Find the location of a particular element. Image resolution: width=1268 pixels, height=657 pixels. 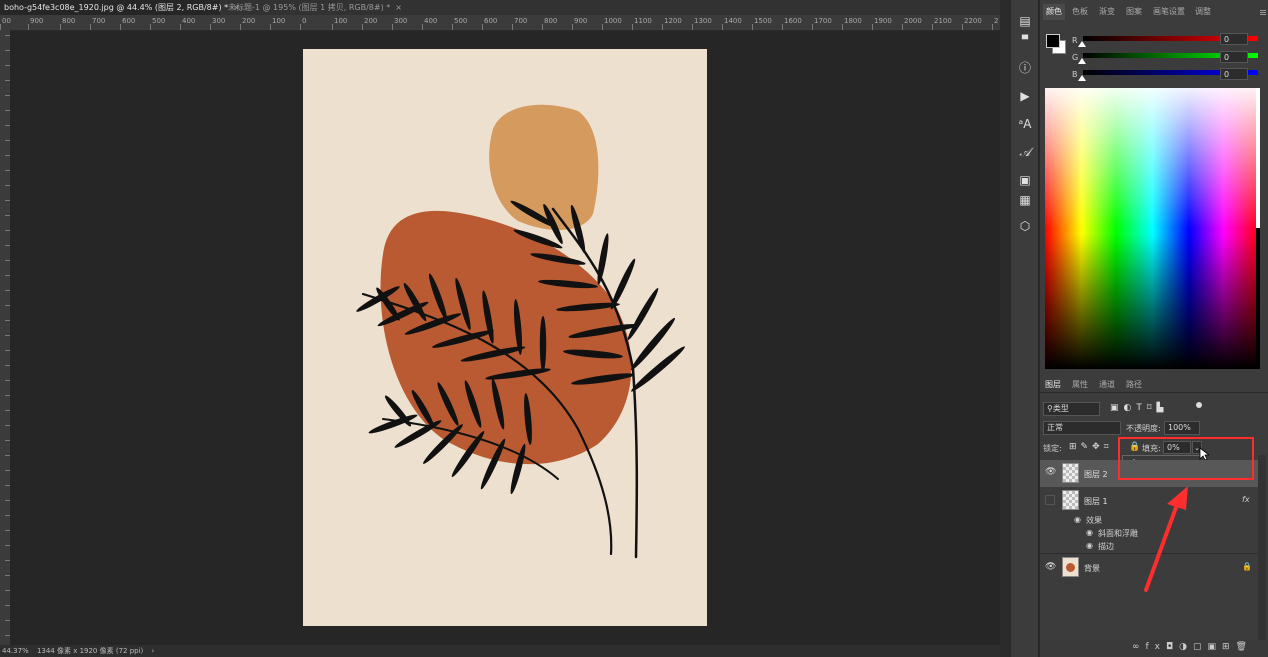

blend-mode-dropdown: 正常 is located at coordinates (1082, 428).